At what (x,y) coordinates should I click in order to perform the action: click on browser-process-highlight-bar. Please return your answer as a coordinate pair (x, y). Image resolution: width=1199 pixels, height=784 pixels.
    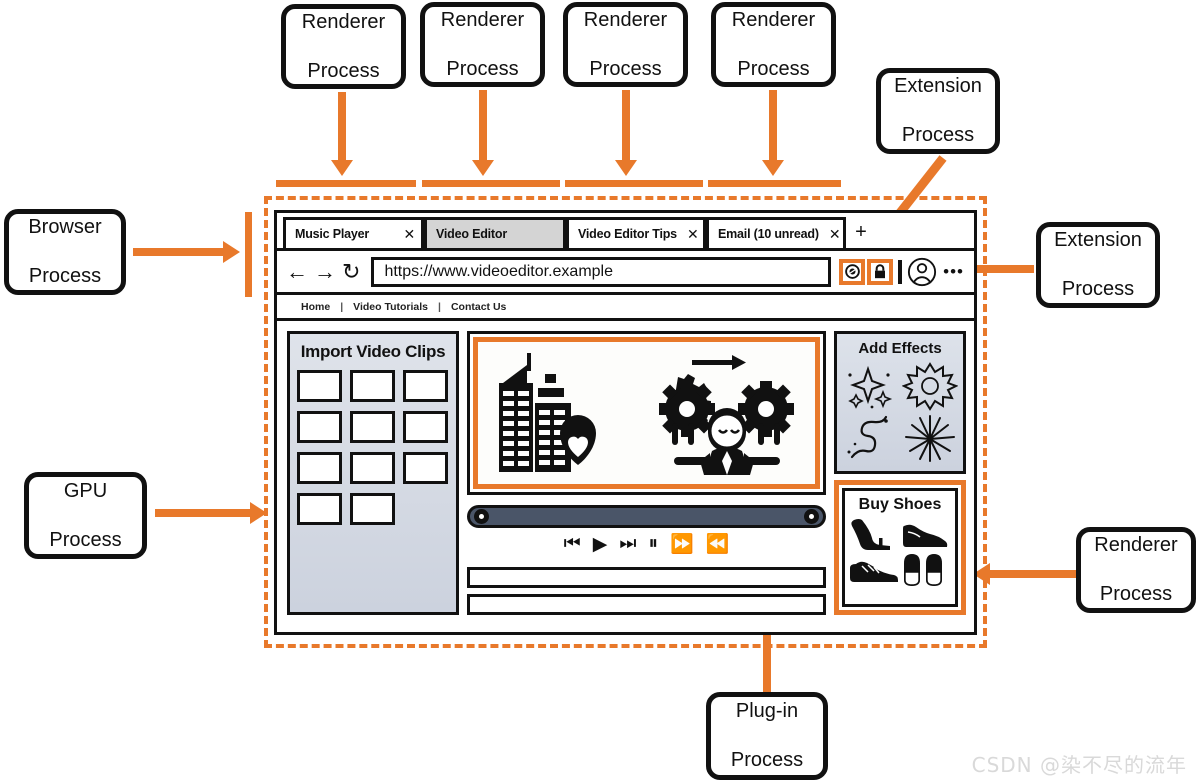
    Looking at the image, I should click on (248, 254).